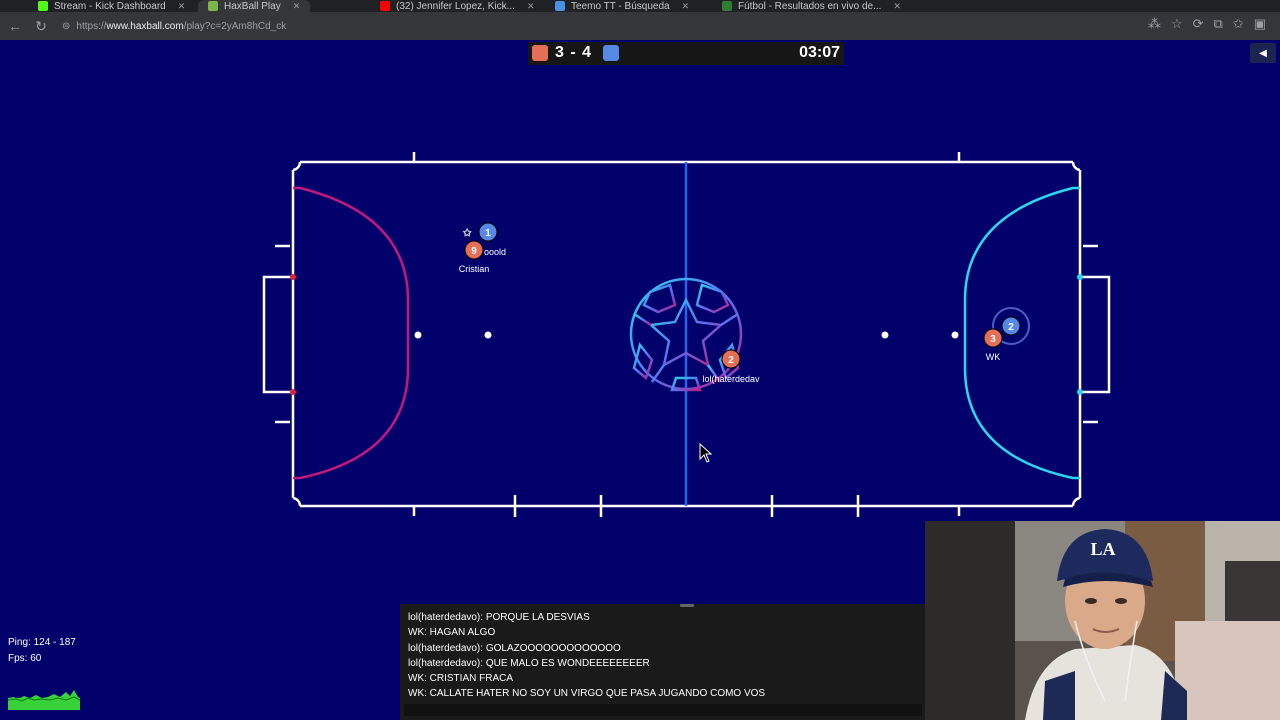  I want to click on ping-readout: Ping: 124 - 187, so click(42, 642).